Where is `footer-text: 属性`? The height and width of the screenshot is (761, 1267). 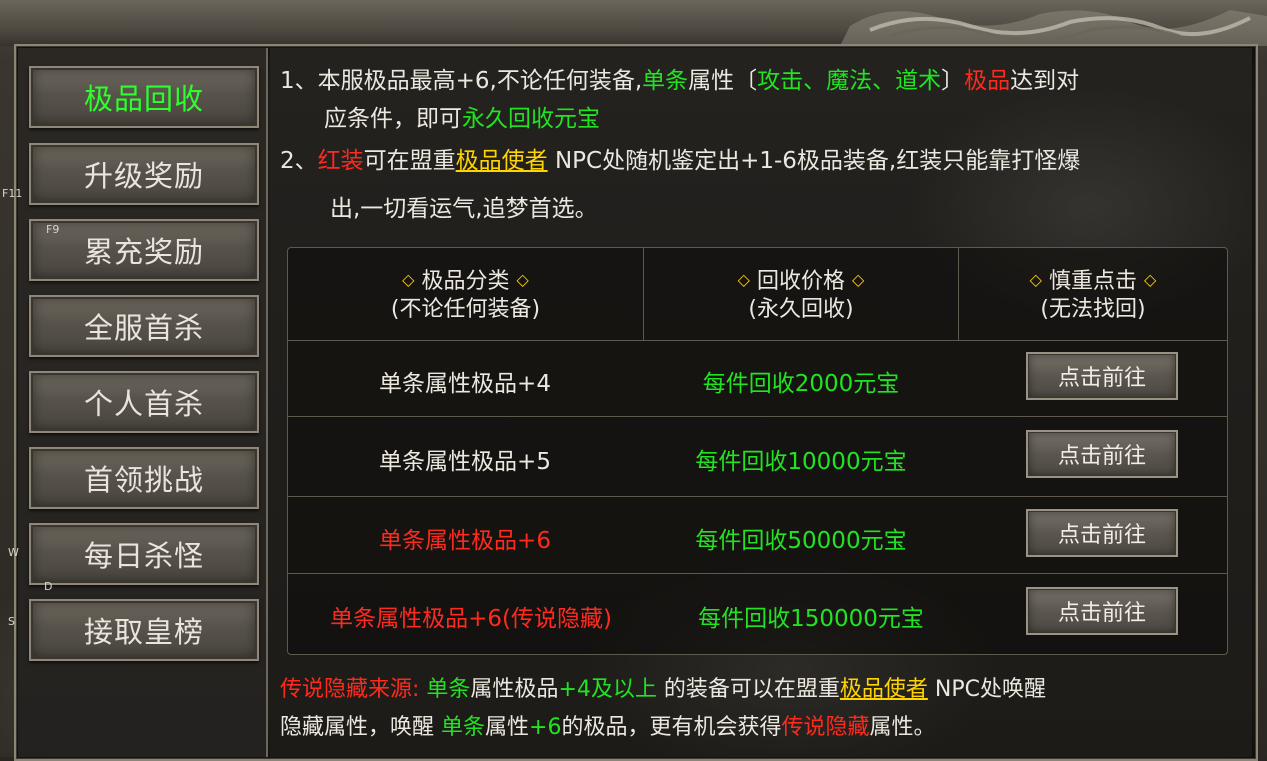
footer-text: 属性 is located at coordinates (507, 727).